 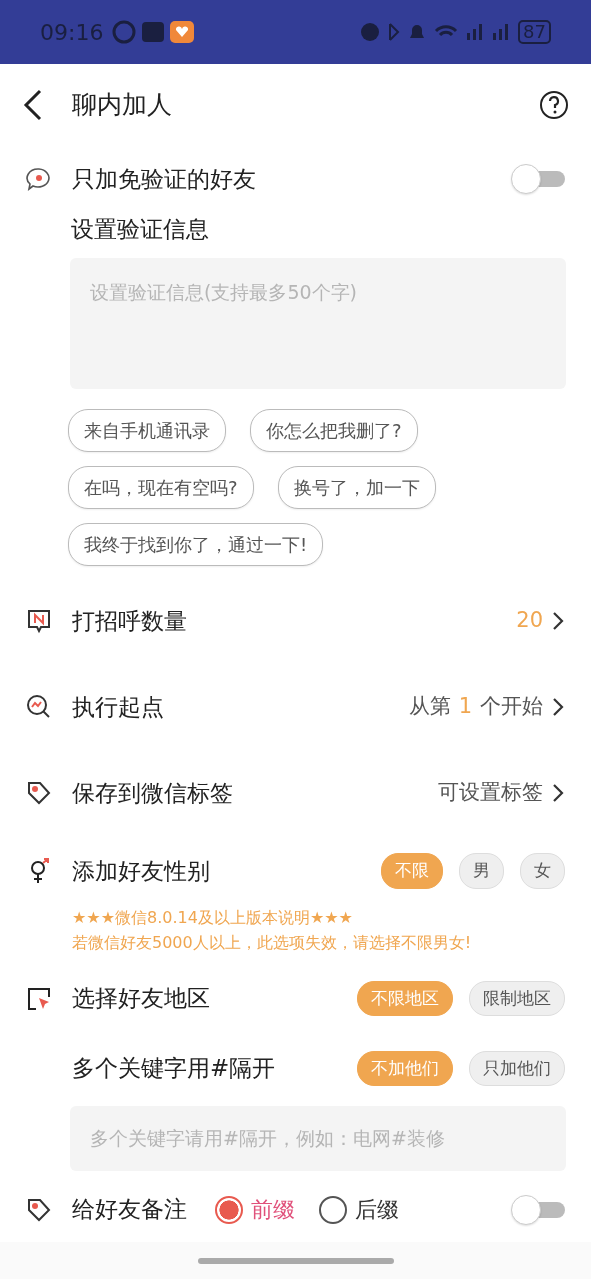 What do you see at coordinates (465, 707) in the screenshot?
I see `setting-value: 1` at bounding box center [465, 707].